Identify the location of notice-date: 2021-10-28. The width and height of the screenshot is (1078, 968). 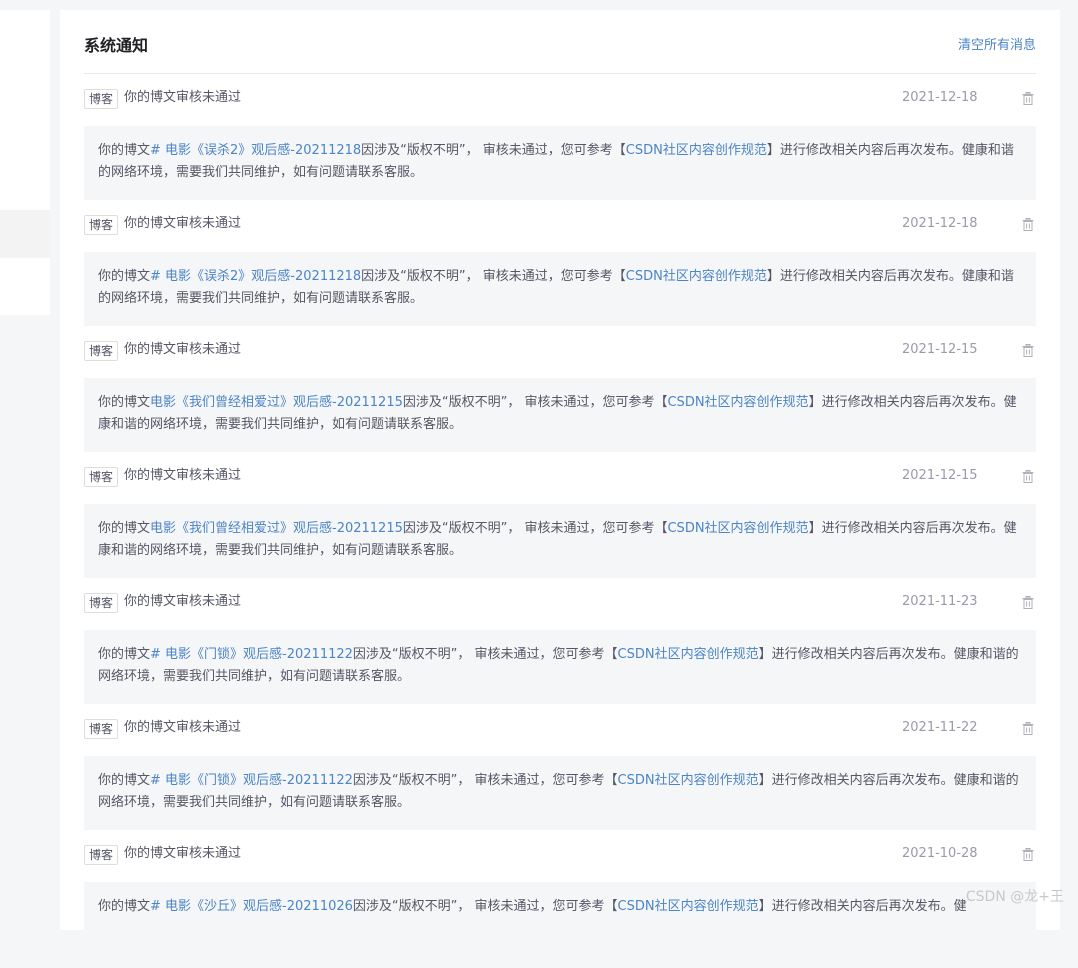
(940, 854).